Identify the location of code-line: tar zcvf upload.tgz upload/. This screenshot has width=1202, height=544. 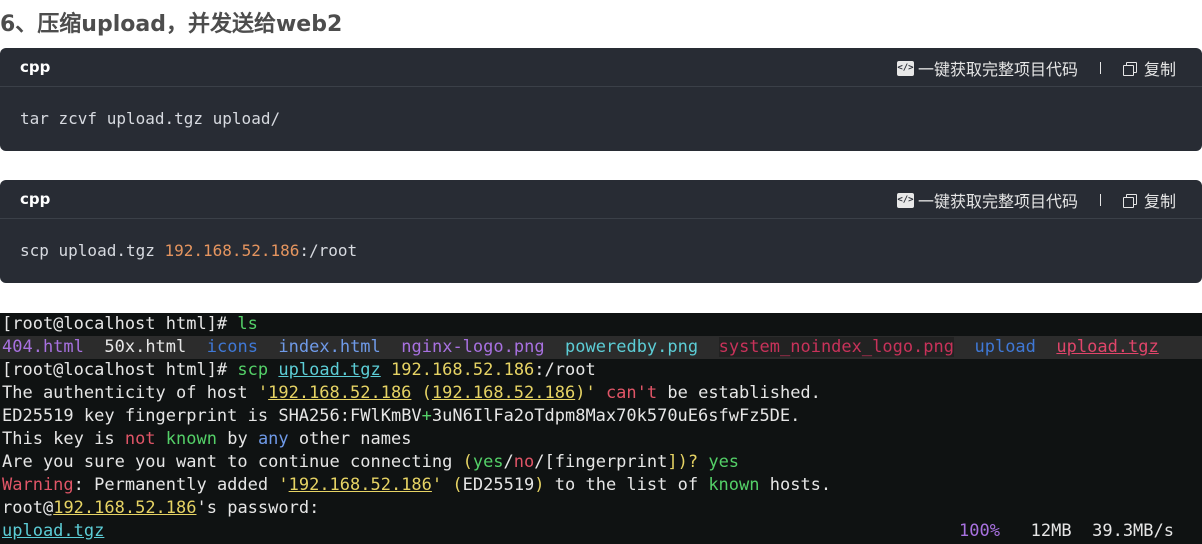
(150, 118).